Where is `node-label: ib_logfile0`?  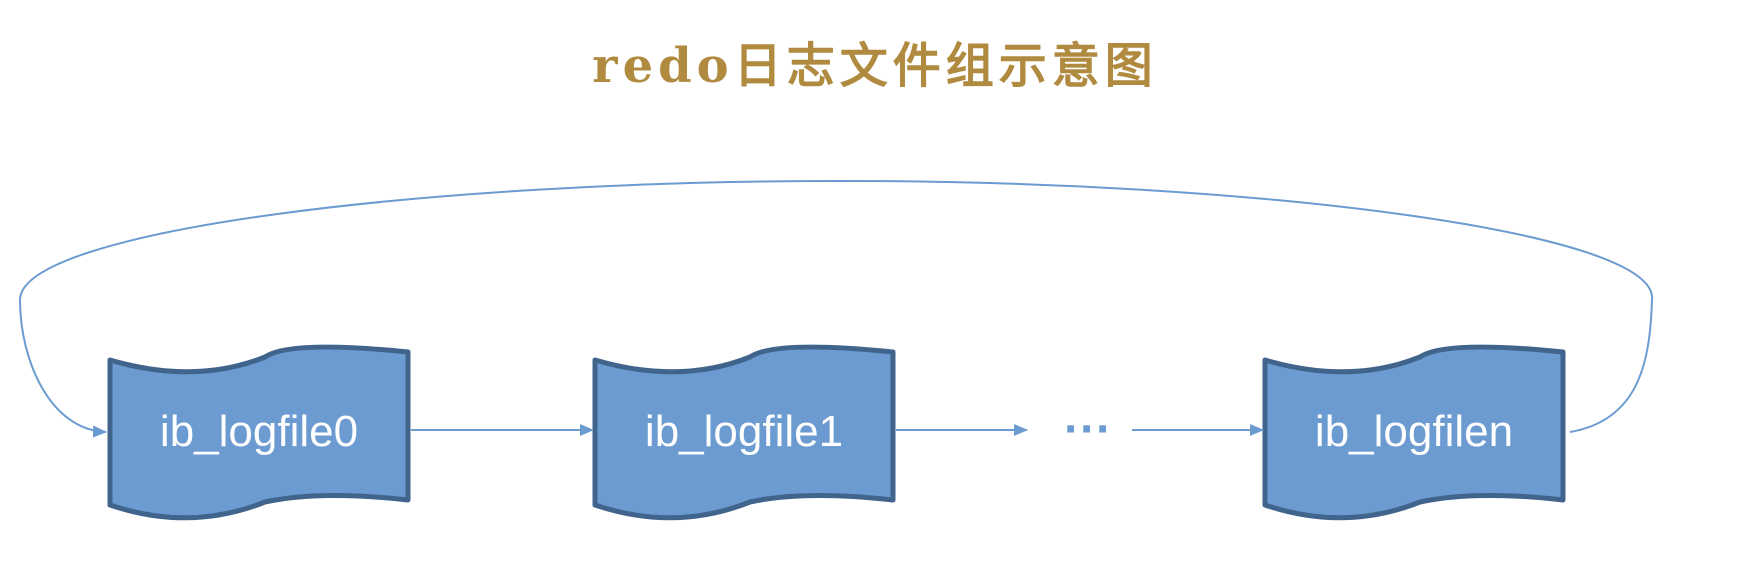
node-label: ib_logfile0 is located at coordinates (259, 431).